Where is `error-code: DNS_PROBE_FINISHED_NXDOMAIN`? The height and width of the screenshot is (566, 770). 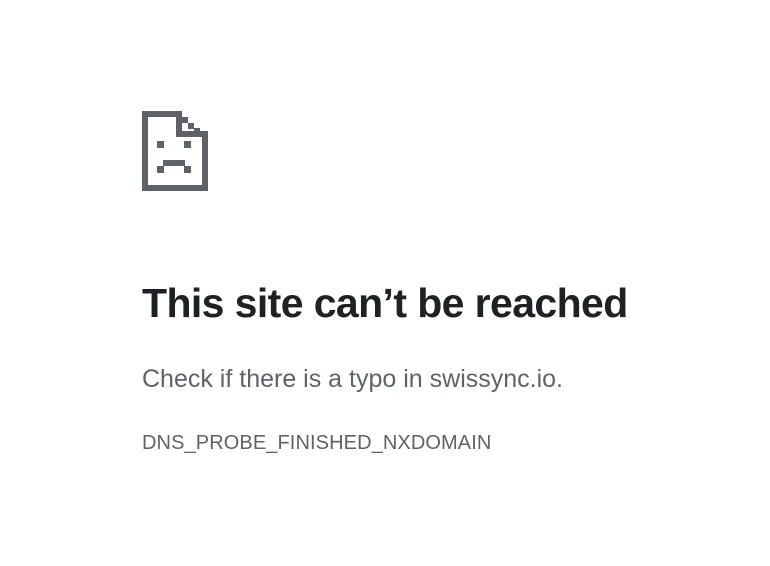 error-code: DNS_PROBE_FINISHED_NXDOMAIN is located at coordinates (317, 443).